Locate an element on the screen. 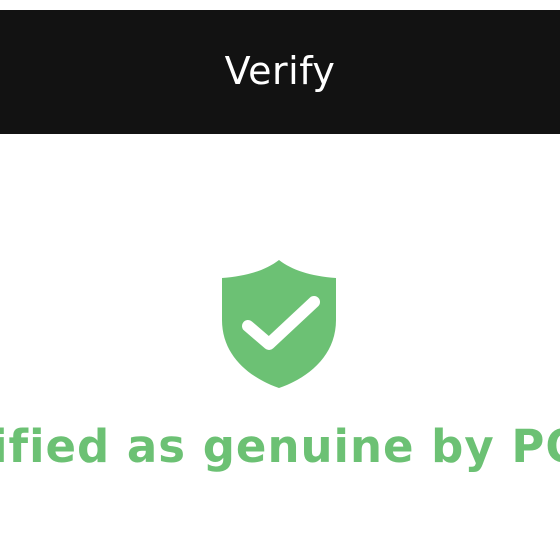 The width and height of the screenshot is (560, 560). shield-shape is located at coordinates (279, 324).